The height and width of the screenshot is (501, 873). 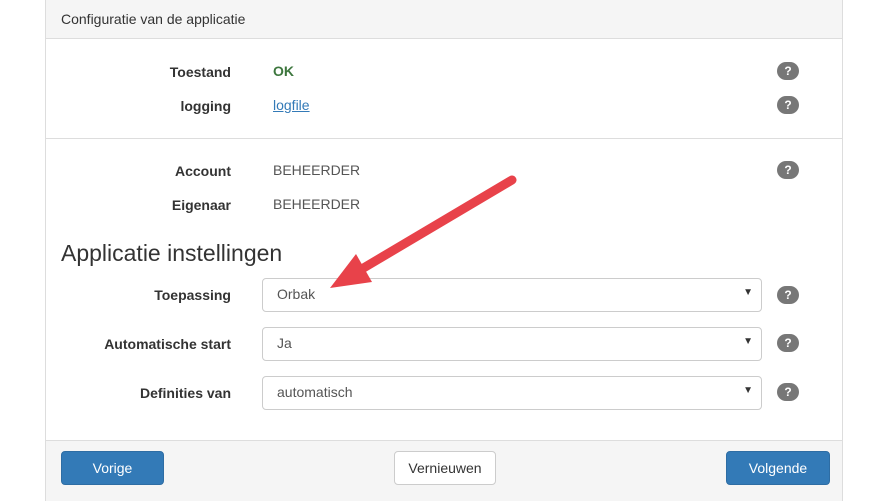 I want to click on automatische-start-help-icon: ?, so click(x=788, y=343).